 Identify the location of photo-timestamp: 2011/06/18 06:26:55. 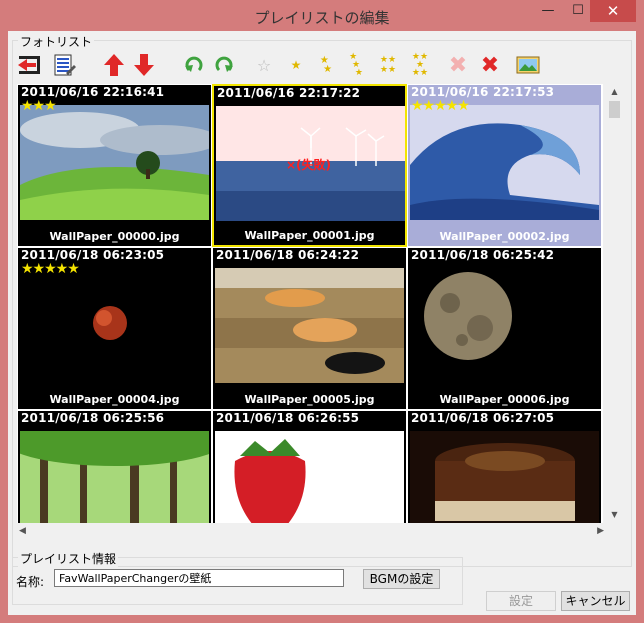
(288, 418).